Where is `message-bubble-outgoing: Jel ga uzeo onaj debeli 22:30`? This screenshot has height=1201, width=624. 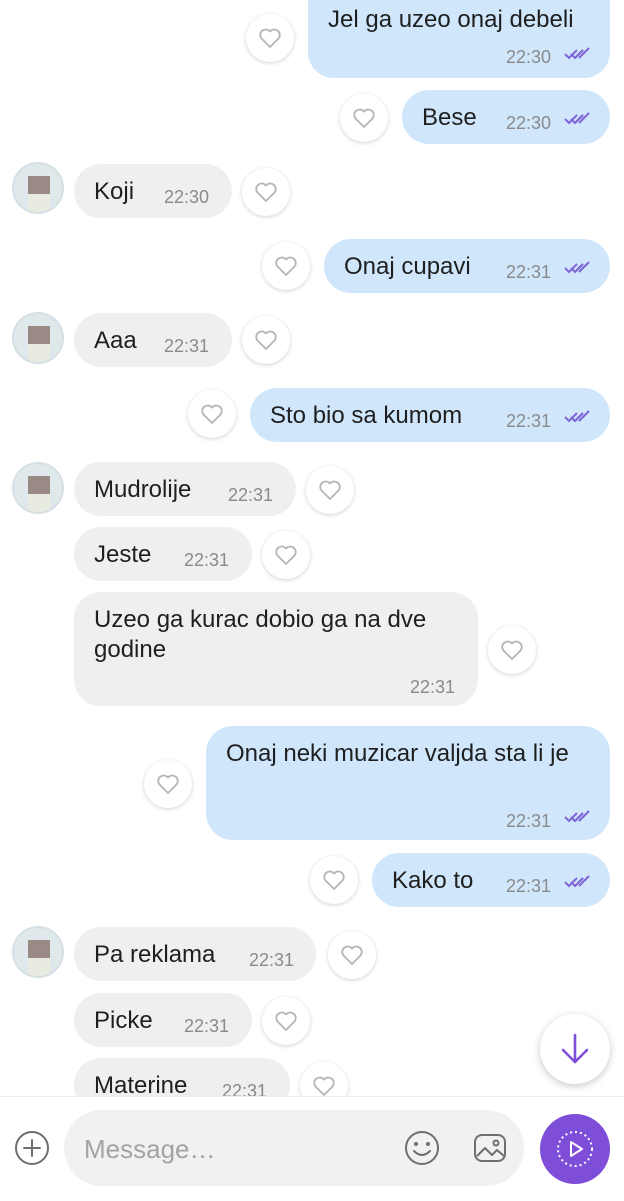 message-bubble-outgoing: Jel ga uzeo onaj debeli 22:30 is located at coordinates (459, 39).